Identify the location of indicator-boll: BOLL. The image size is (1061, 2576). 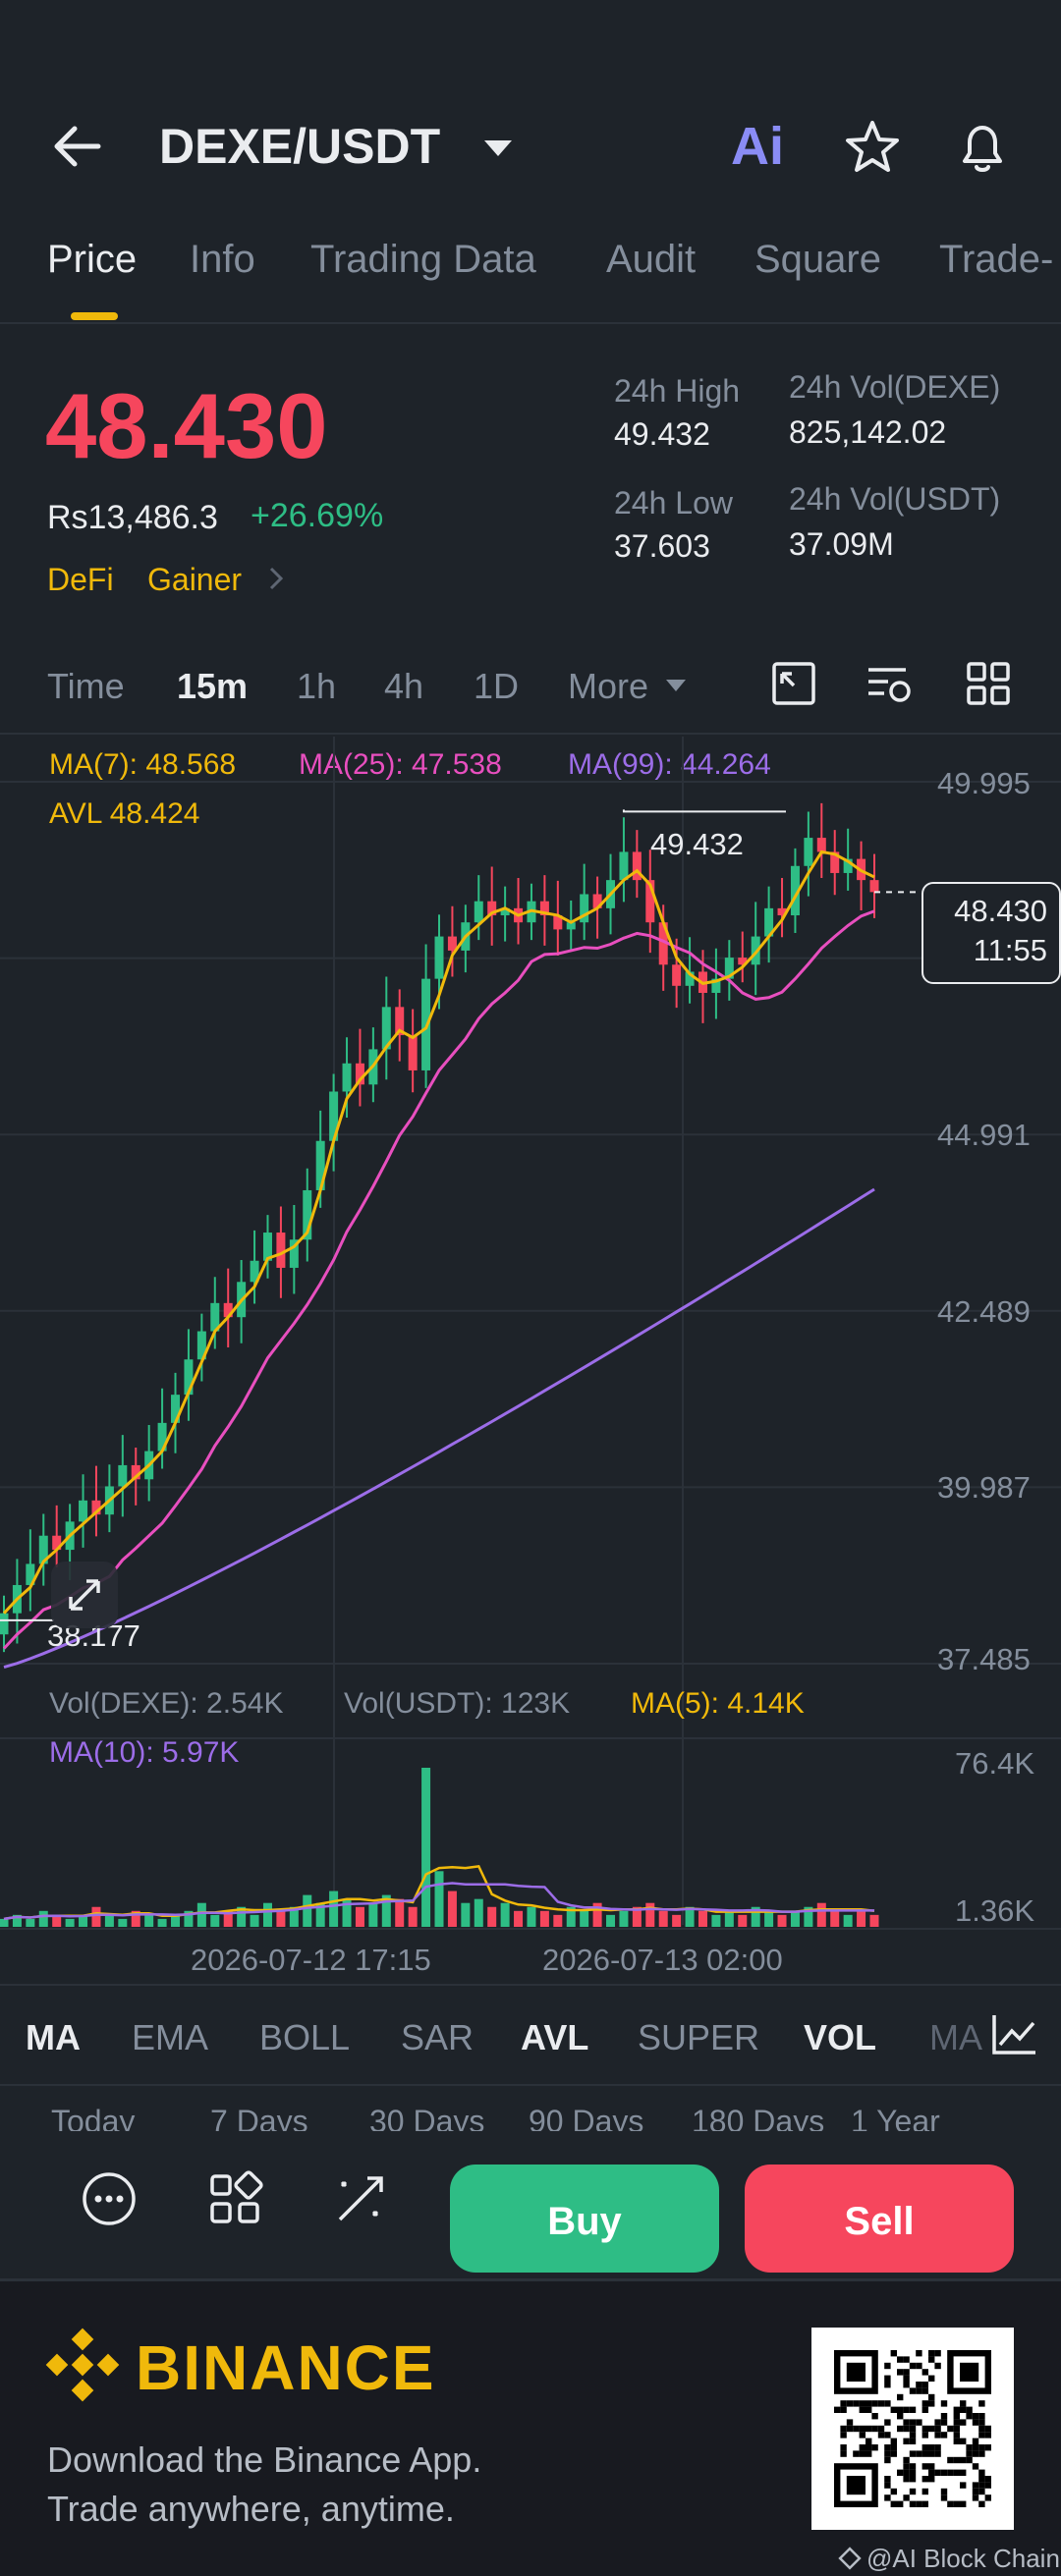
(304, 2038).